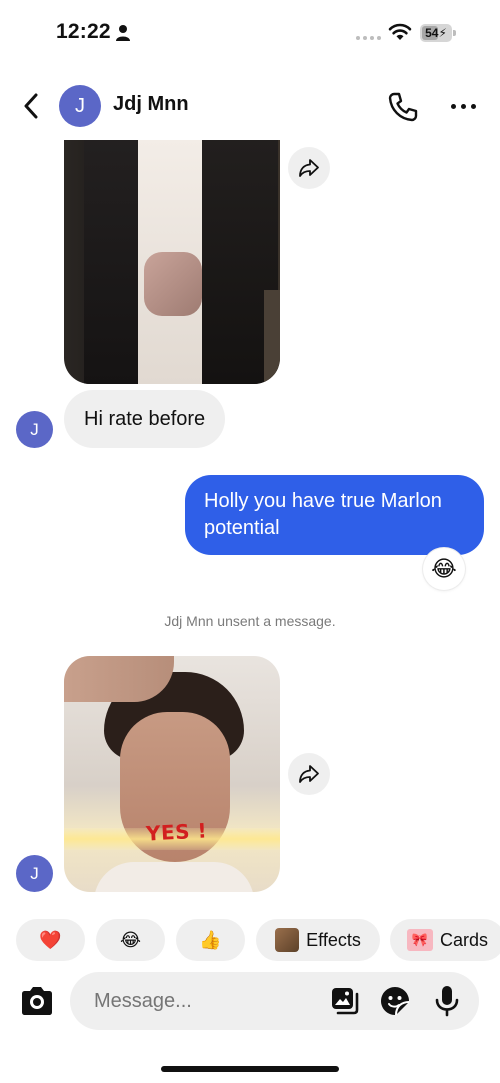 This screenshot has height=1083, width=500. I want to click on call-button, so click(403, 107).